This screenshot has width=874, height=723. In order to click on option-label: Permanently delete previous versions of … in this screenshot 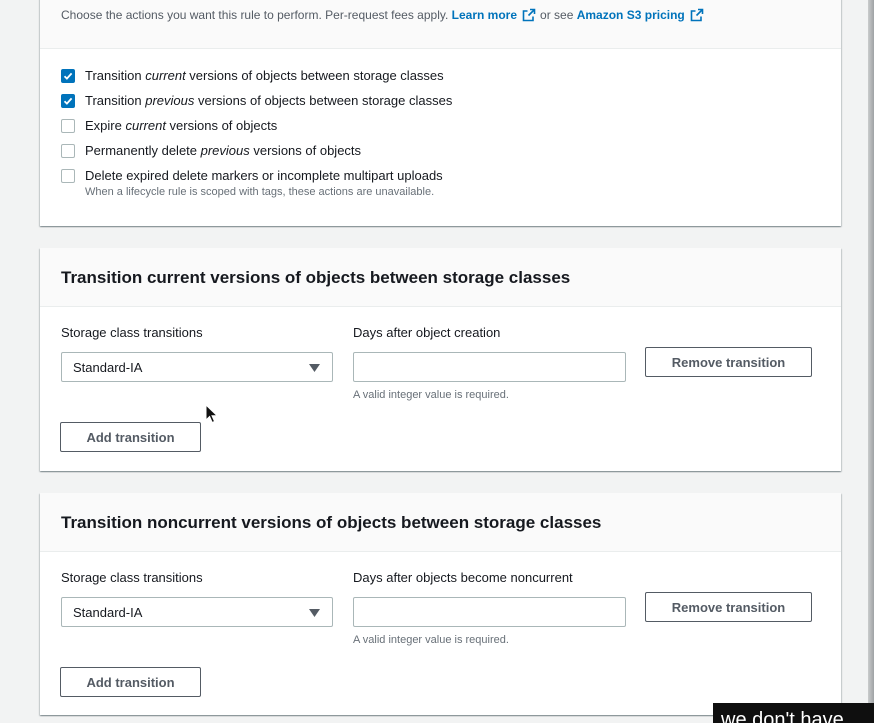, I will do `click(223, 150)`.